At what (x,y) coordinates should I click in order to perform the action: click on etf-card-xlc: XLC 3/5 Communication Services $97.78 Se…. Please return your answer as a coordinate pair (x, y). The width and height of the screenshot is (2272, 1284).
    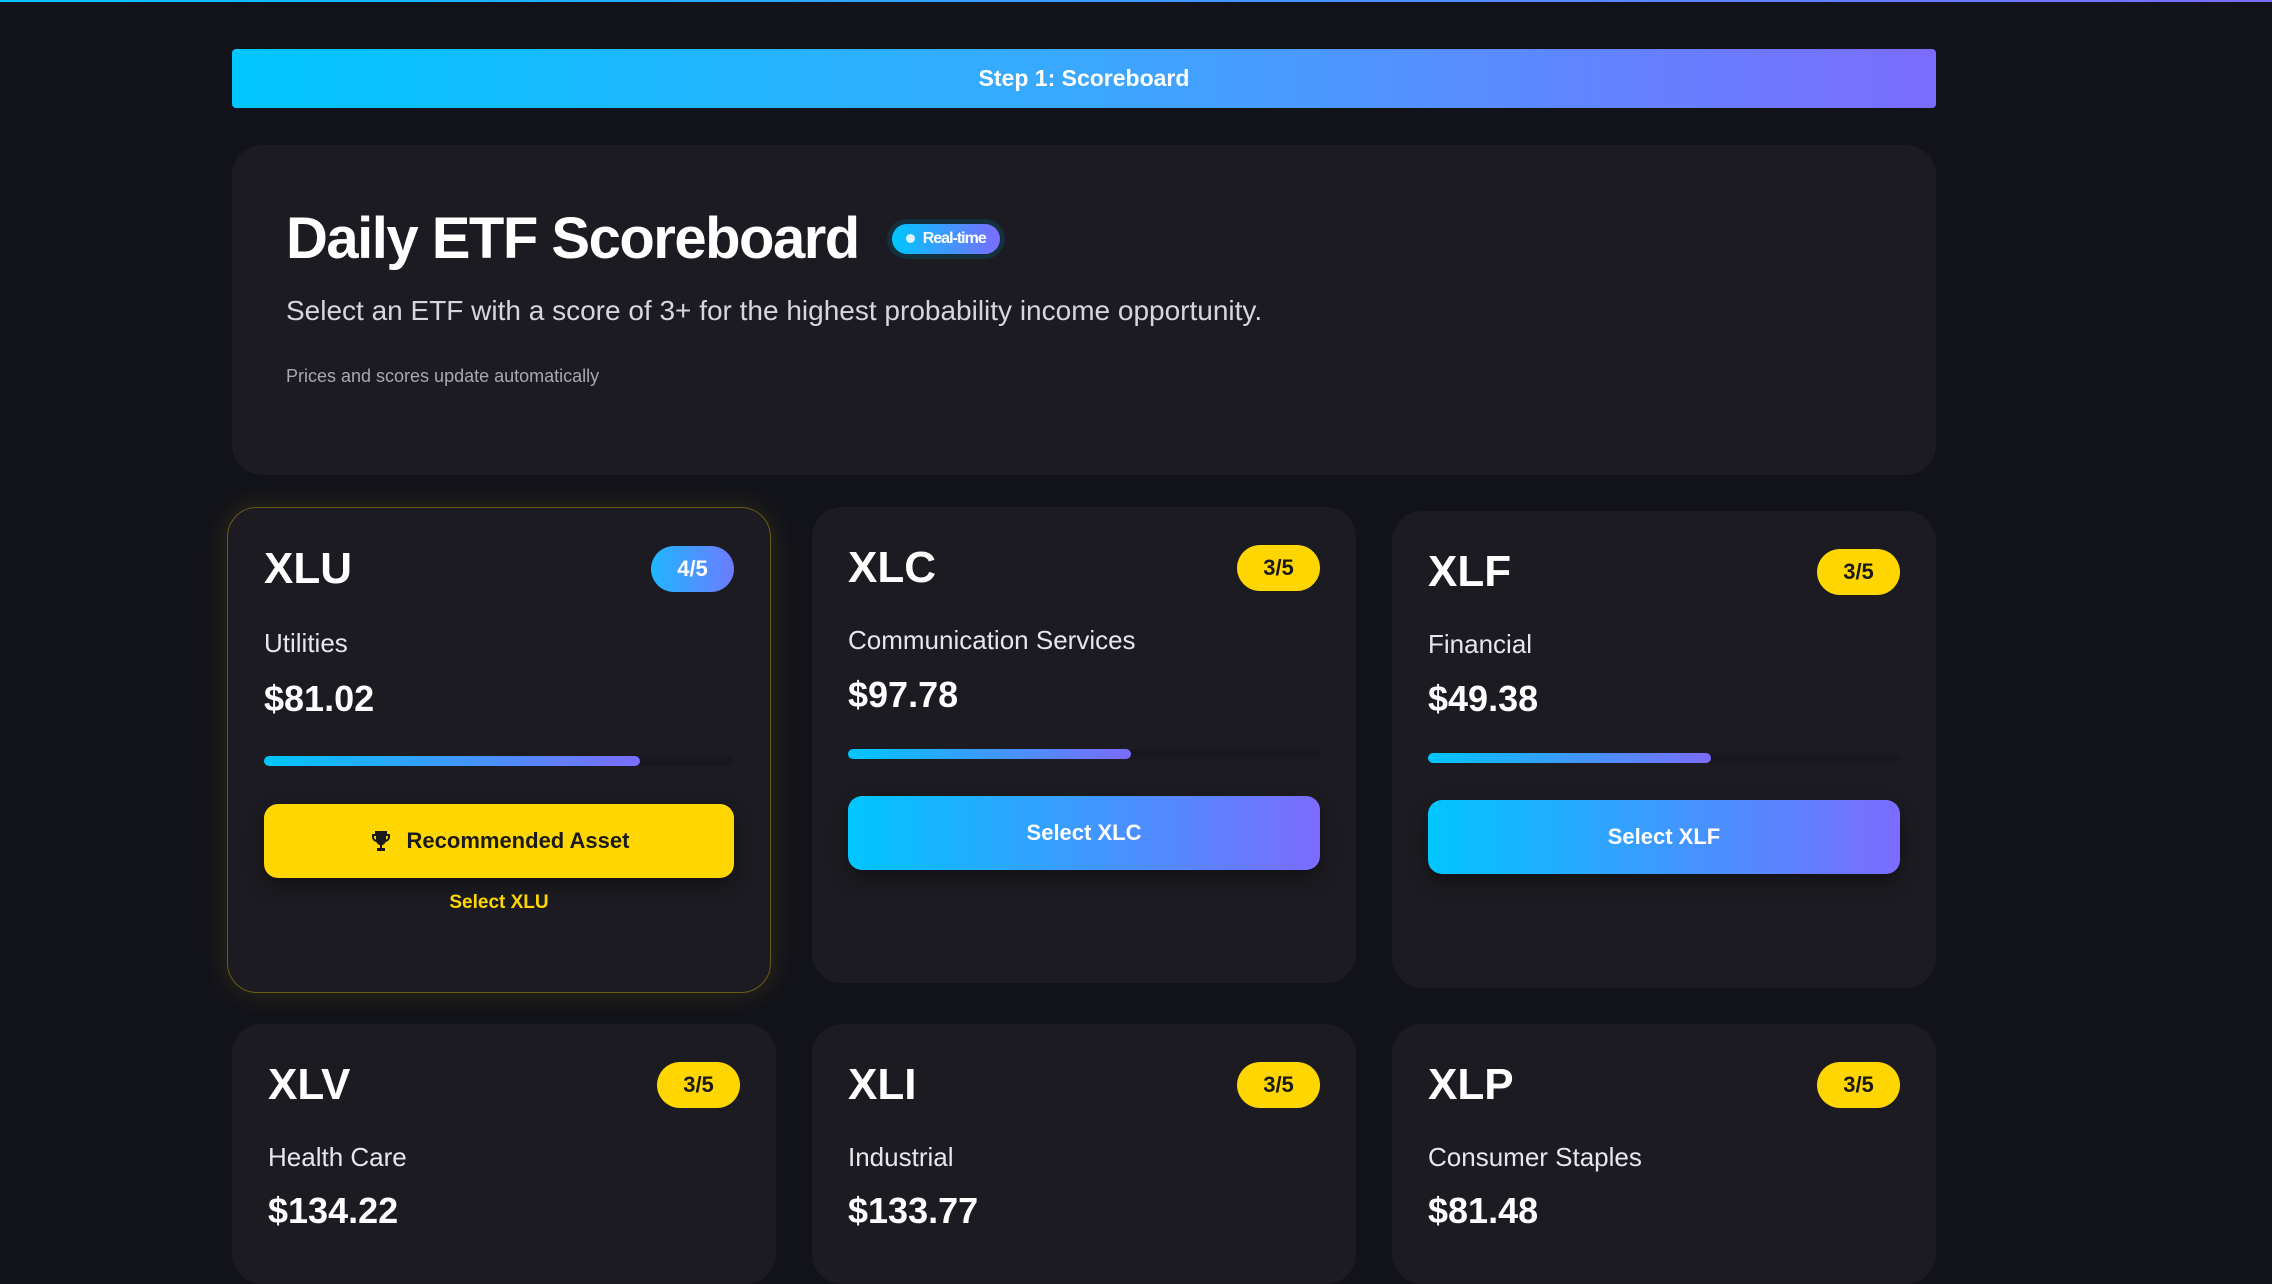
    Looking at the image, I should click on (1084, 745).